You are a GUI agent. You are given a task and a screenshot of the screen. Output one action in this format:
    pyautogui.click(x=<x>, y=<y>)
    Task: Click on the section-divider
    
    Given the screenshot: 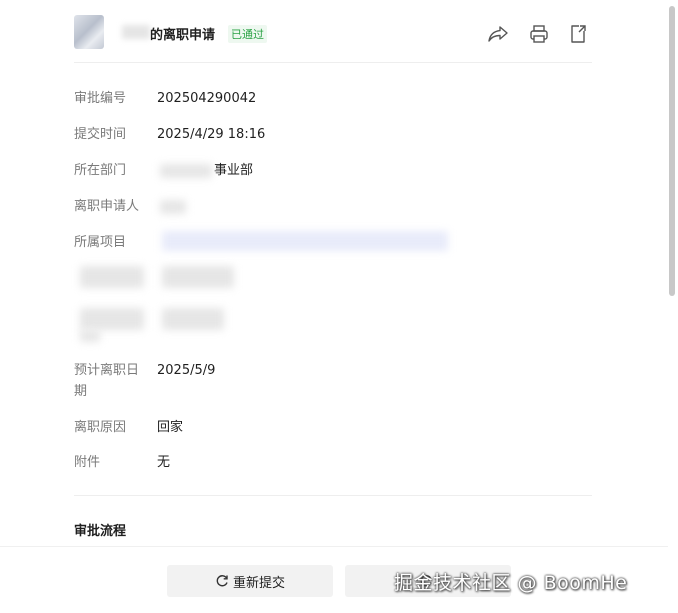 What is the action you would take?
    pyautogui.click(x=333, y=495)
    